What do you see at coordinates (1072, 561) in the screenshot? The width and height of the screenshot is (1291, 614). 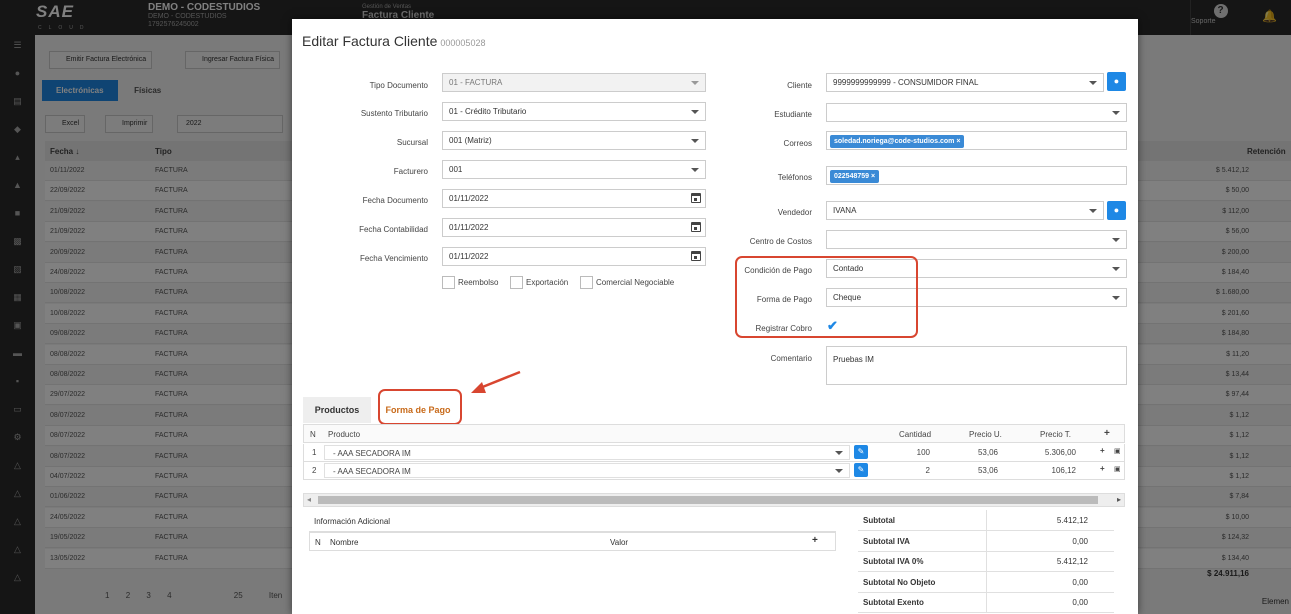 I see `summary-value: 5.412,12` at bounding box center [1072, 561].